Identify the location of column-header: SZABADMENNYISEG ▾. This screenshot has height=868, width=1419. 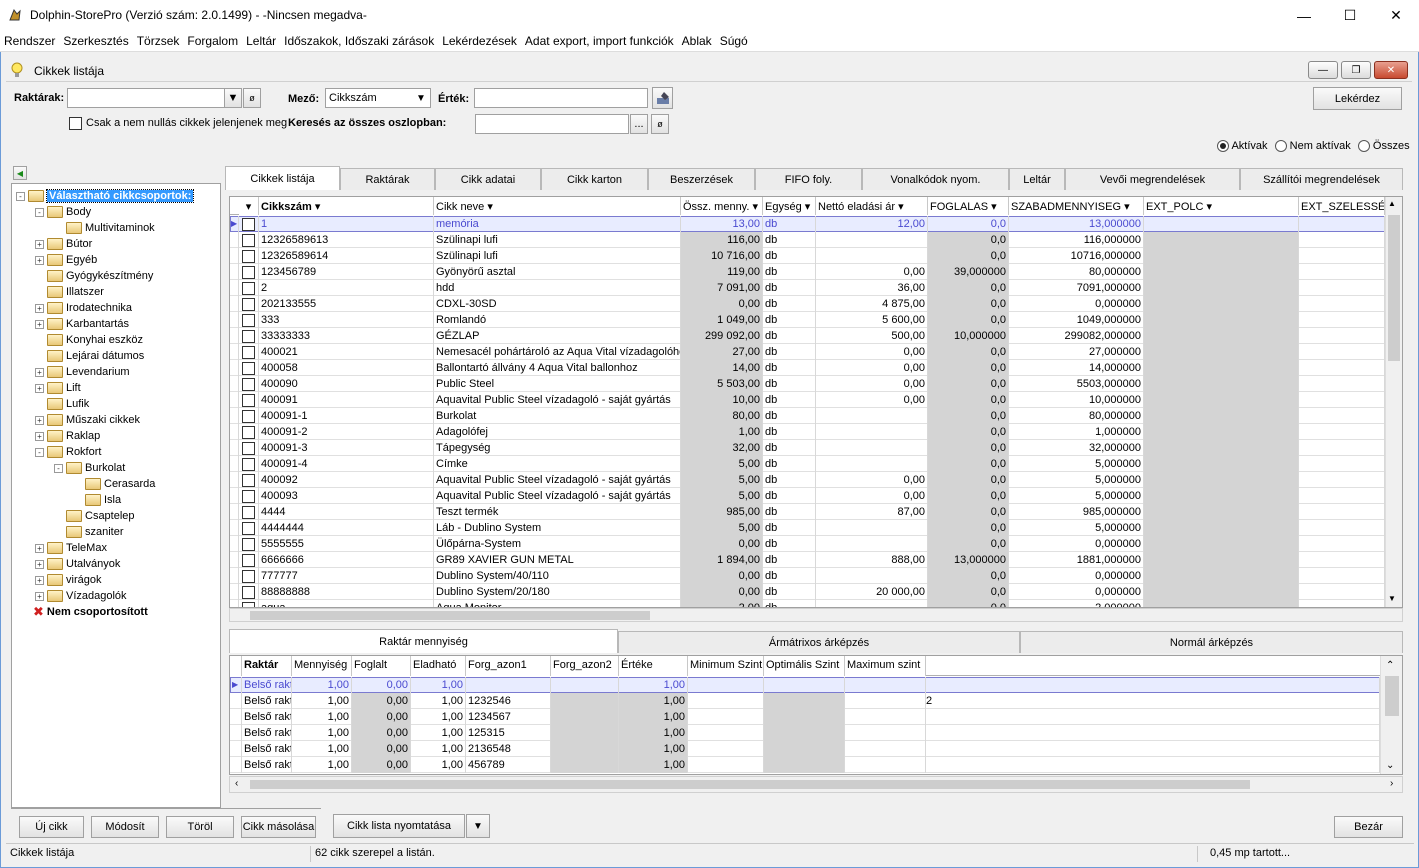
(1076, 206).